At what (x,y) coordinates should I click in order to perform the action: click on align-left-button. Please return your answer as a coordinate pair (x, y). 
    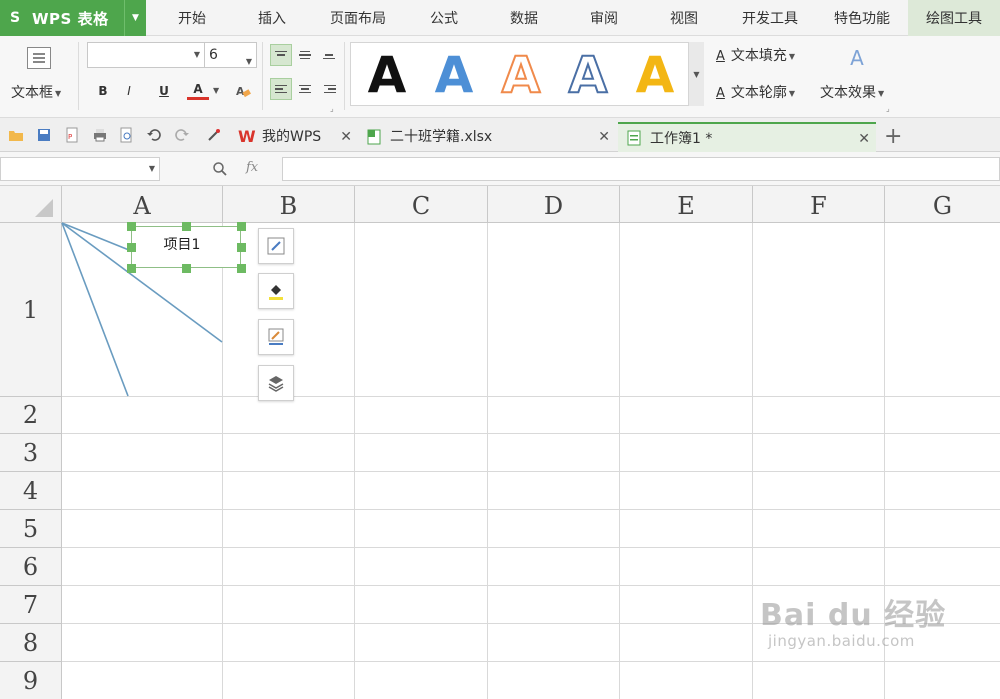
    Looking at the image, I should click on (281, 89).